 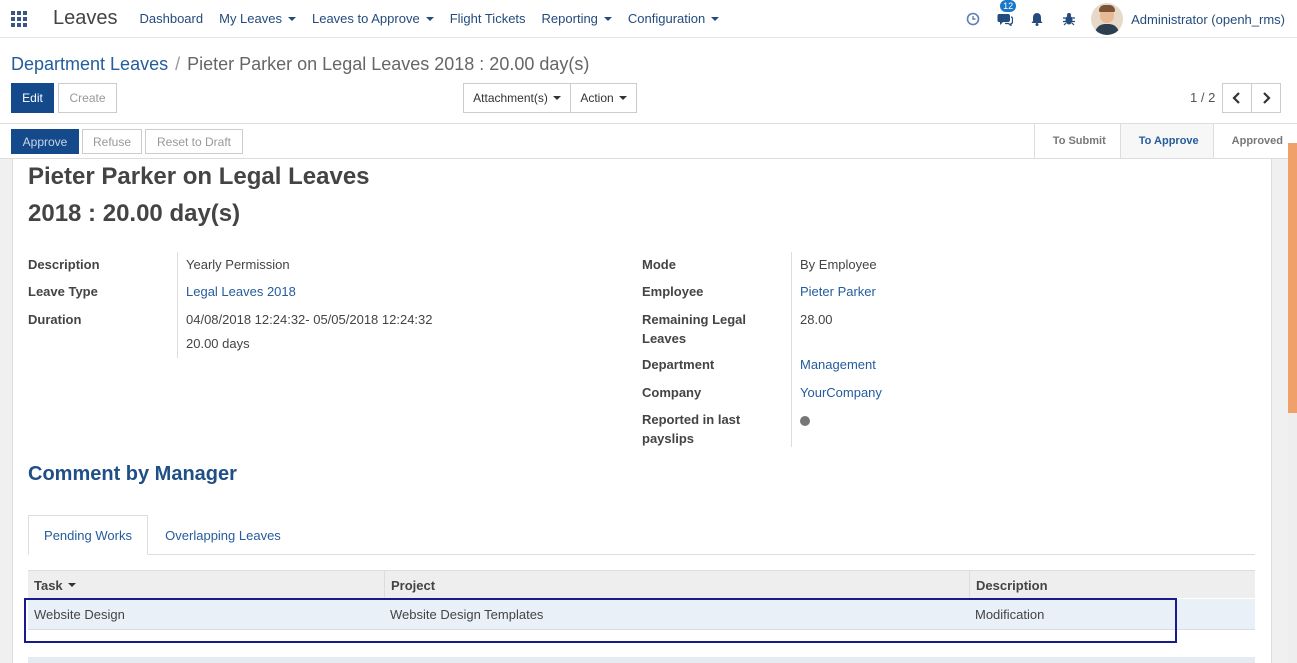 I want to click on right-field-divider, so click(x=791, y=349).